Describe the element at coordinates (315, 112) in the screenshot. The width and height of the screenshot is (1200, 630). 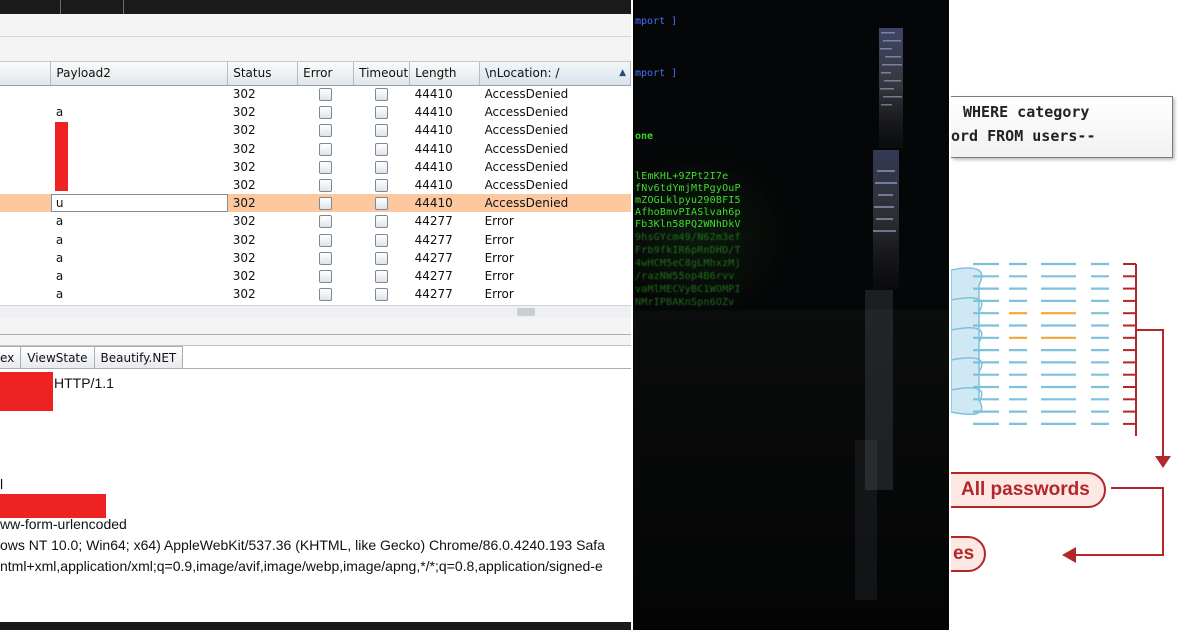
I see `table-row: a 302 44410 AccessDenied` at that location.